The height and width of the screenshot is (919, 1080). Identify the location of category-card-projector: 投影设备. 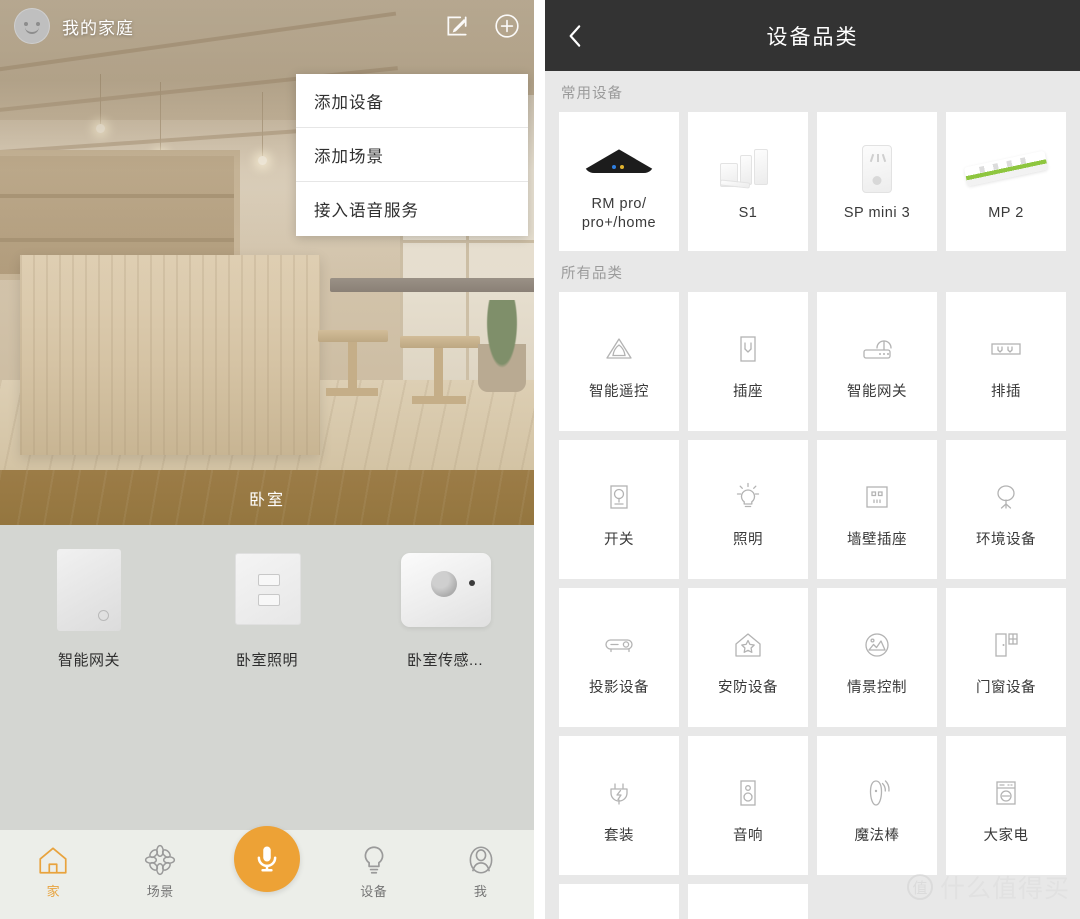
(619, 657).